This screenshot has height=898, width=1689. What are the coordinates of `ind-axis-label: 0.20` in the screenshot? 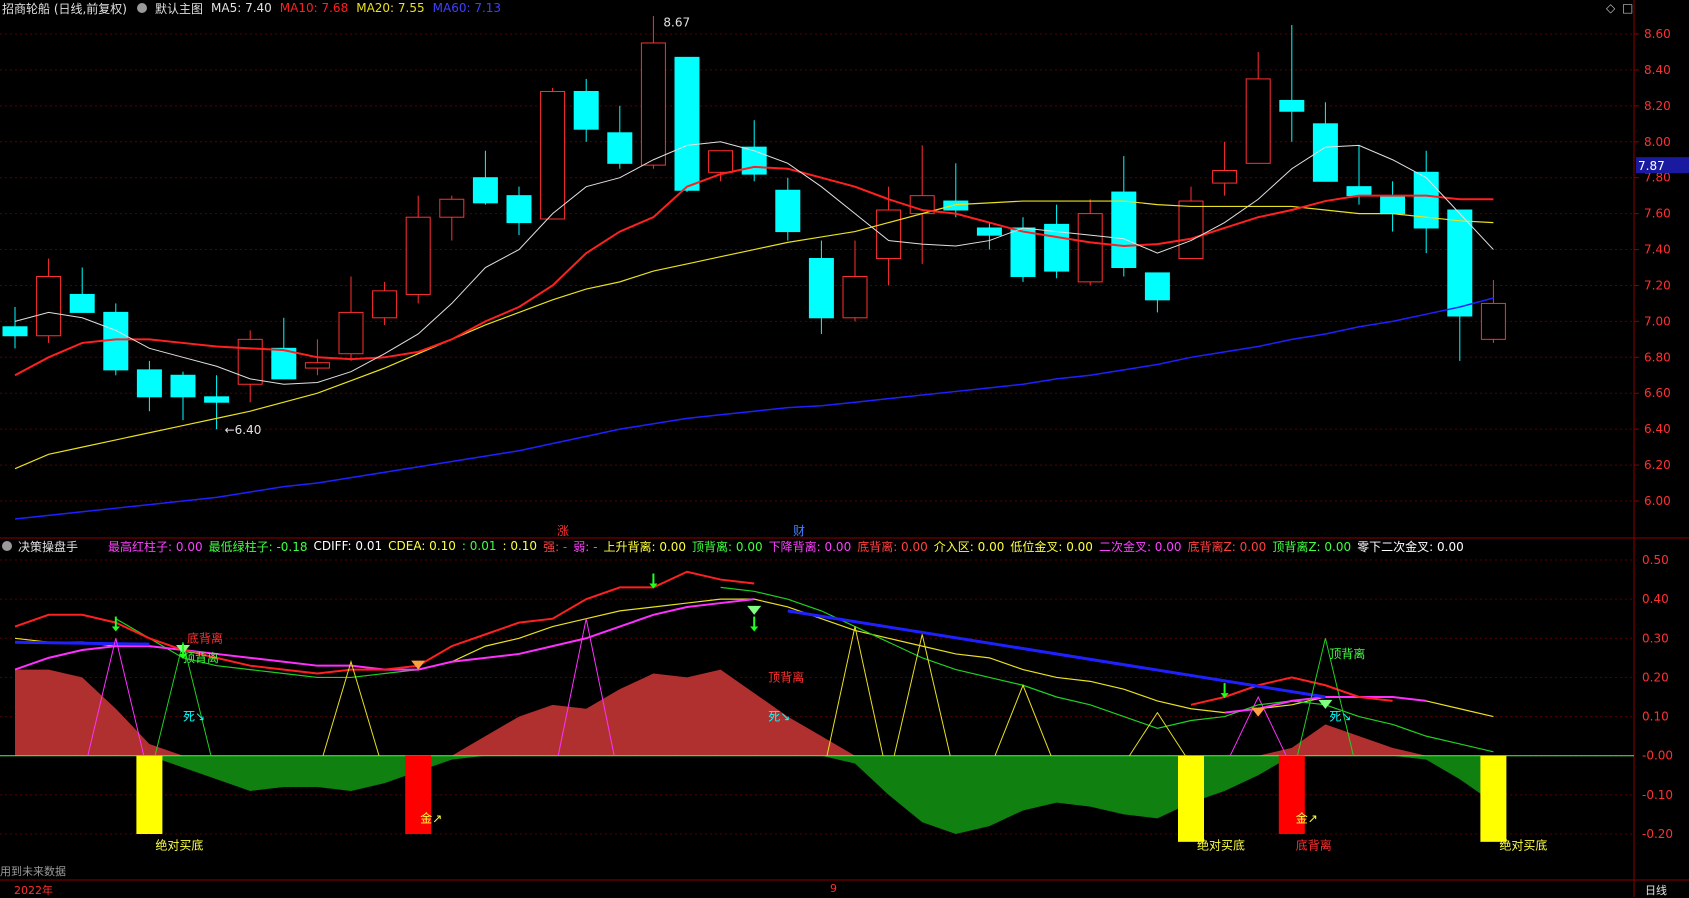 It's located at (1655, 677).